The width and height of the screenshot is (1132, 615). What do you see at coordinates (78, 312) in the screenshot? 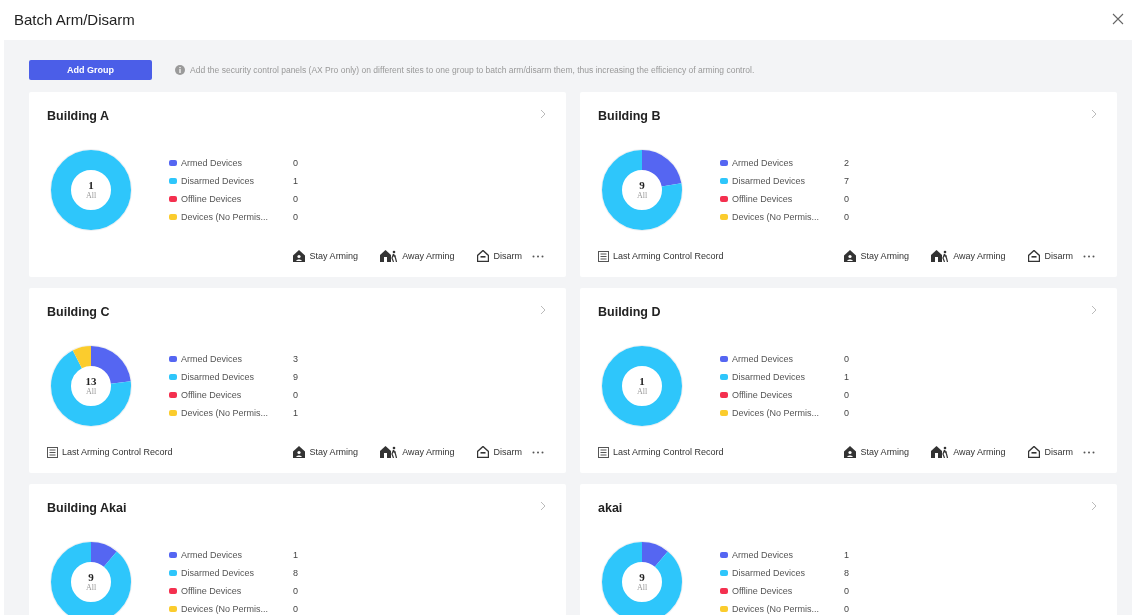
I see `group-name: Building C` at bounding box center [78, 312].